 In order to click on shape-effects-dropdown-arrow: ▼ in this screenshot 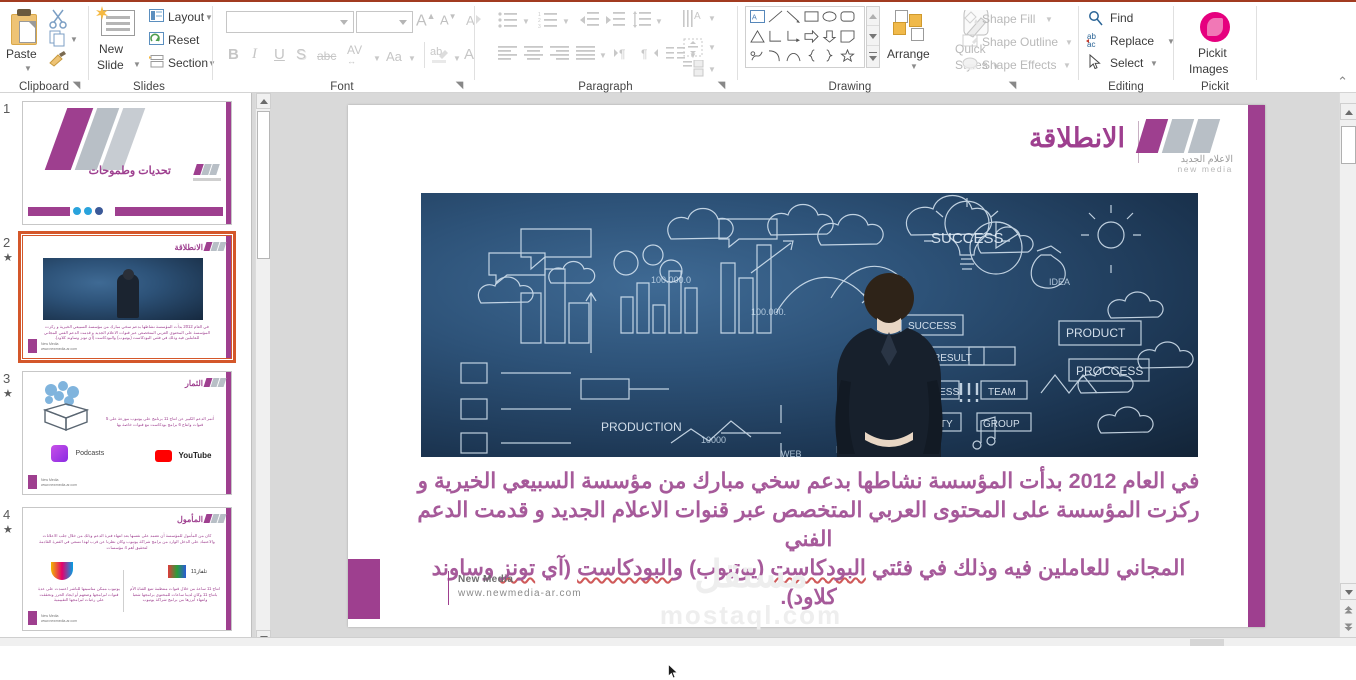, I will do `click(1067, 65)`.